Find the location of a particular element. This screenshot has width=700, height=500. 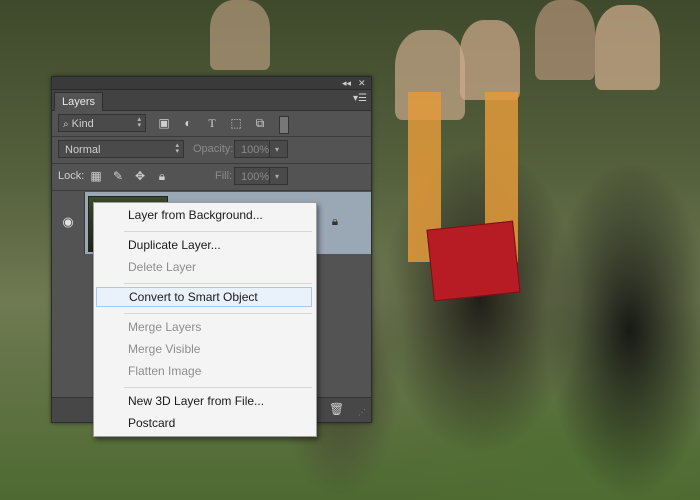

menu-item-delete-layer: Delete Layer is located at coordinates (204, 267).